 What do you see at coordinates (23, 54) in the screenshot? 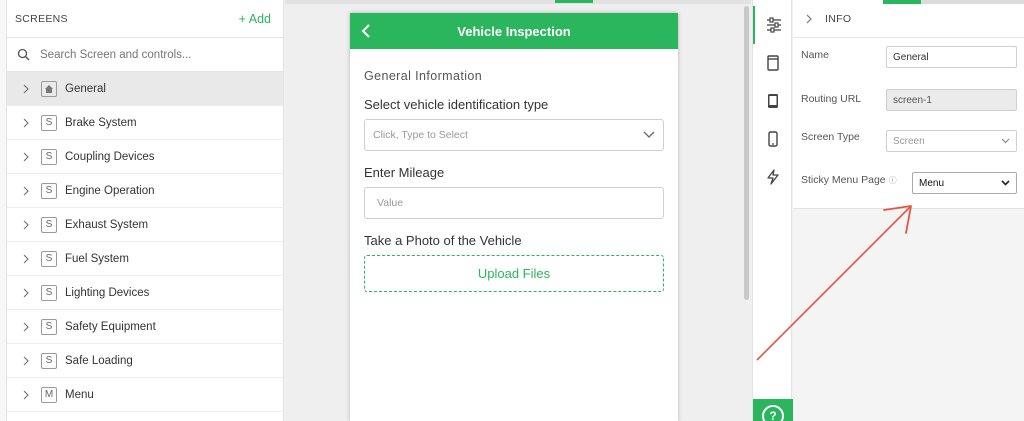
I see `search-icon` at bounding box center [23, 54].